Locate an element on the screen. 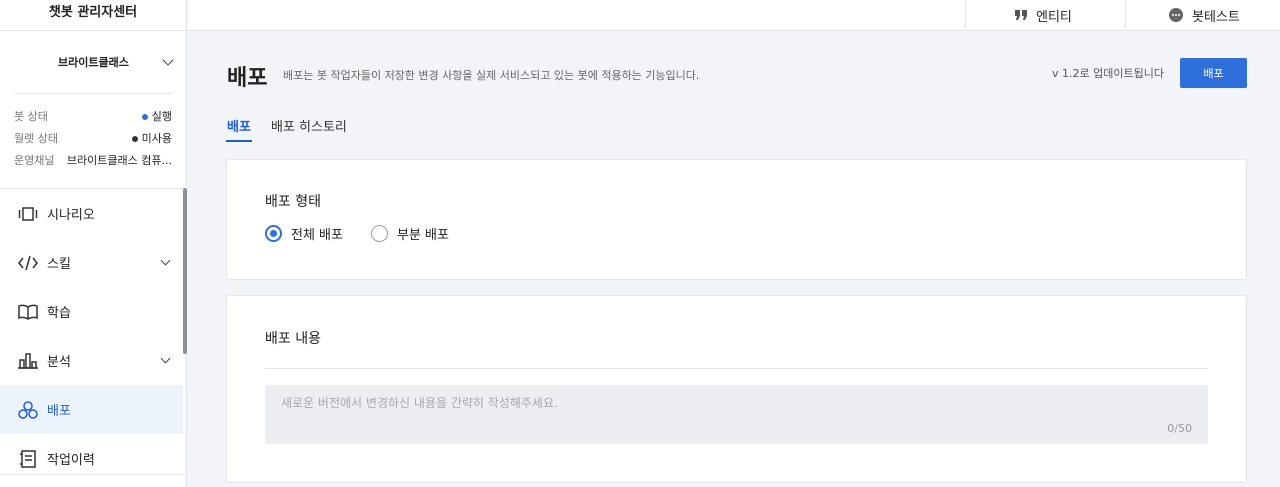  code-icon is located at coordinates (28, 263).